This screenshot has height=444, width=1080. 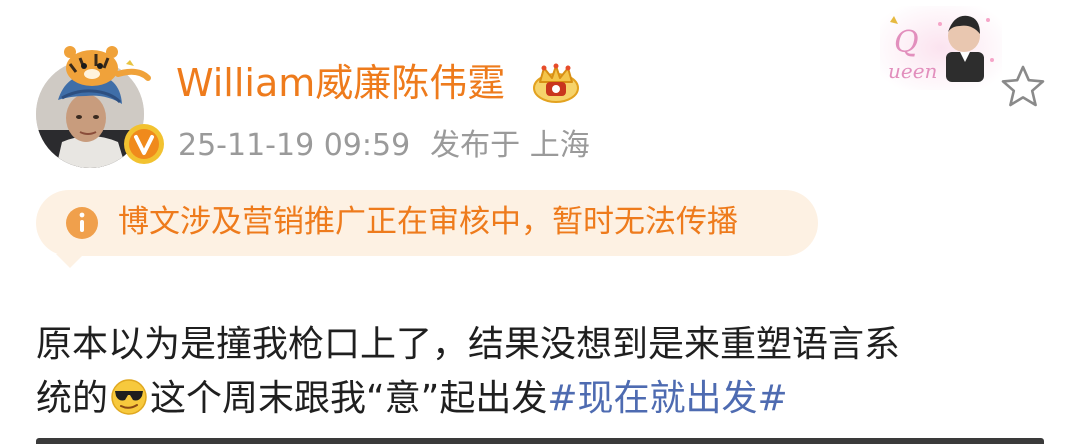 What do you see at coordinates (667, 398) in the screenshot?
I see `hashtag-link: #现在就出发#` at bounding box center [667, 398].